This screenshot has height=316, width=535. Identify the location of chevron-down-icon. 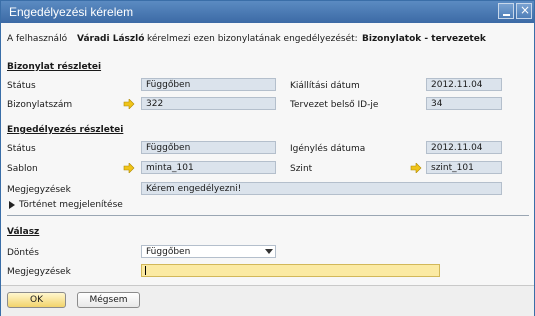
(269, 251).